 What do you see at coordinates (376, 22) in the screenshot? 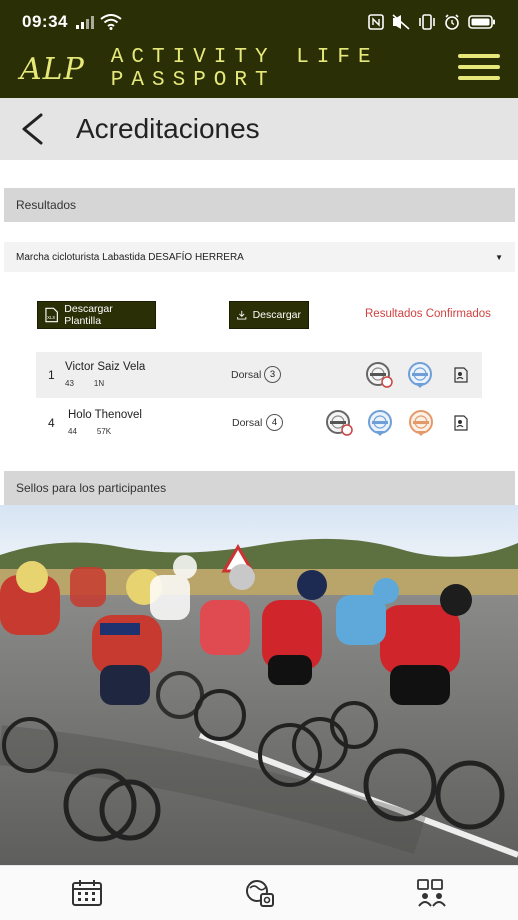
I see `nfc-icon` at bounding box center [376, 22].